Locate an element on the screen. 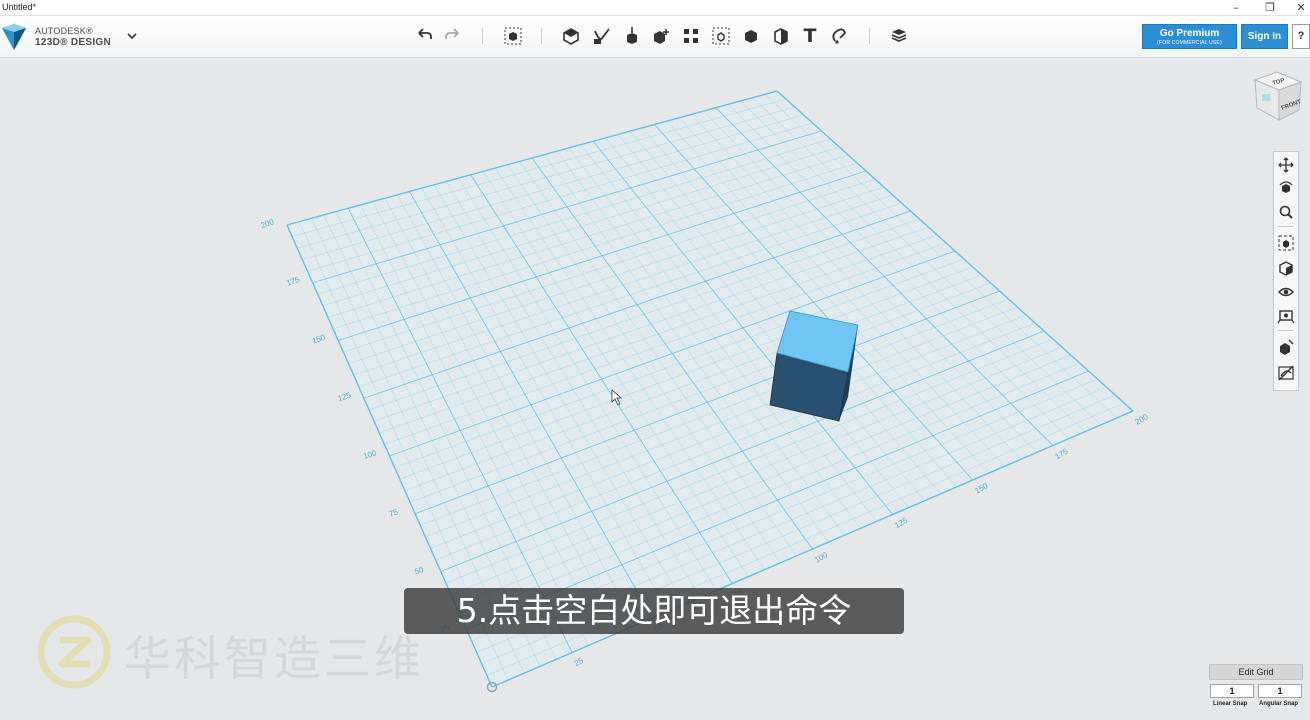 The height and width of the screenshot is (720, 1310). window-title-bar: Untitled* – ❐ ✕ is located at coordinates (655, 8).